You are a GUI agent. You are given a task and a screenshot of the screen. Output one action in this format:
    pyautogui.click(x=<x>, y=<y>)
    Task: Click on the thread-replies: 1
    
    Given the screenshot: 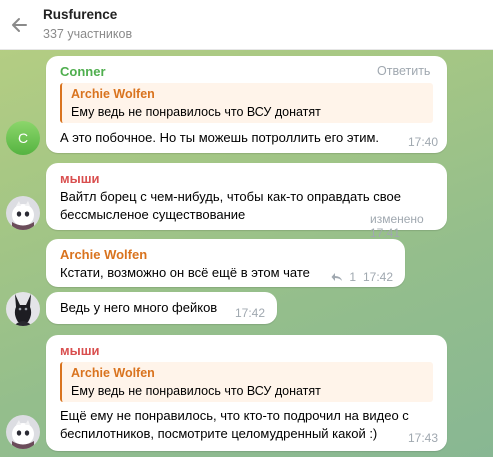 What is the action you would take?
    pyautogui.click(x=343, y=277)
    